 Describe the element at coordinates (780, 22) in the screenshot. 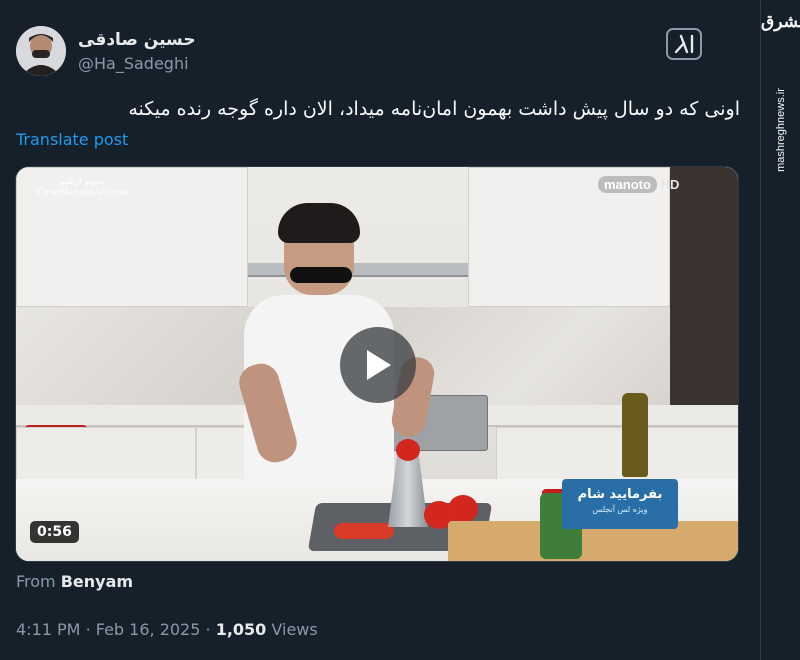

I see `site-logo: مشرق` at that location.